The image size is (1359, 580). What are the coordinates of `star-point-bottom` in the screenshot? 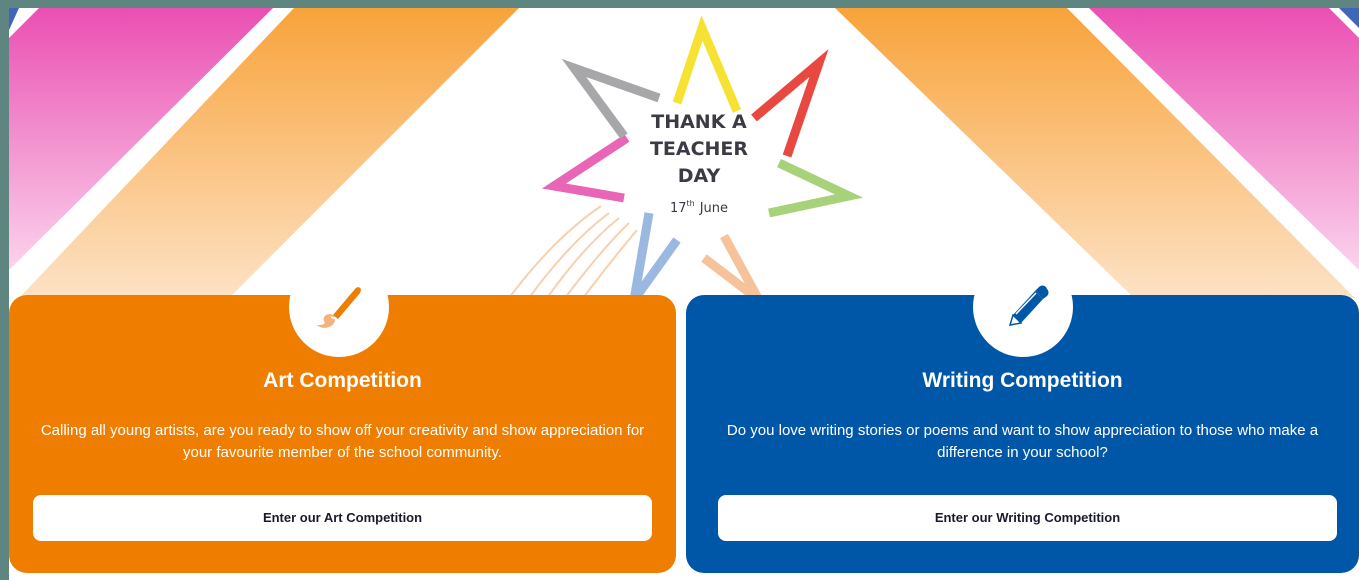 It's located at (655, 257).